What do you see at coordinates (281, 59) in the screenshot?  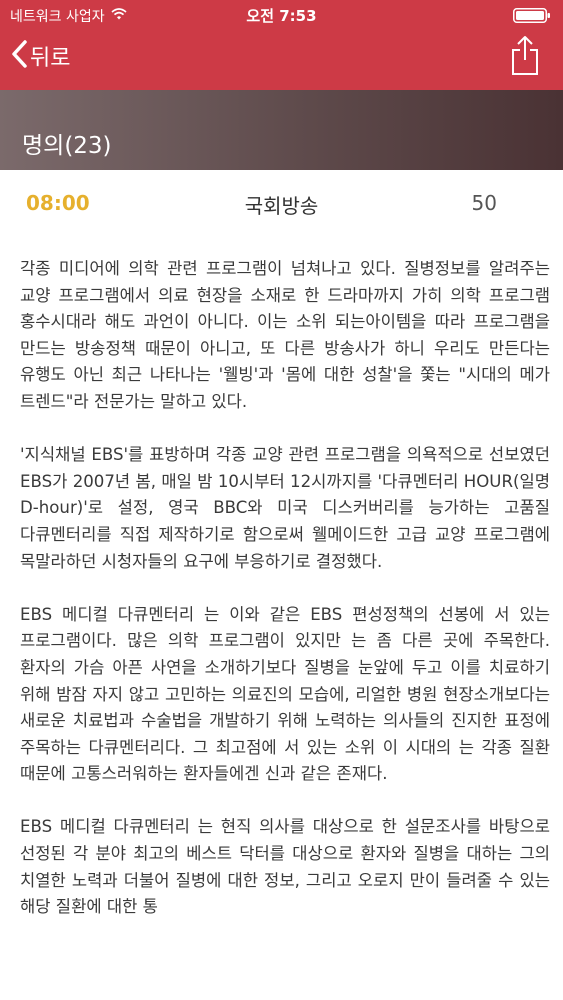 I see `navigation-bar: 뒤로` at bounding box center [281, 59].